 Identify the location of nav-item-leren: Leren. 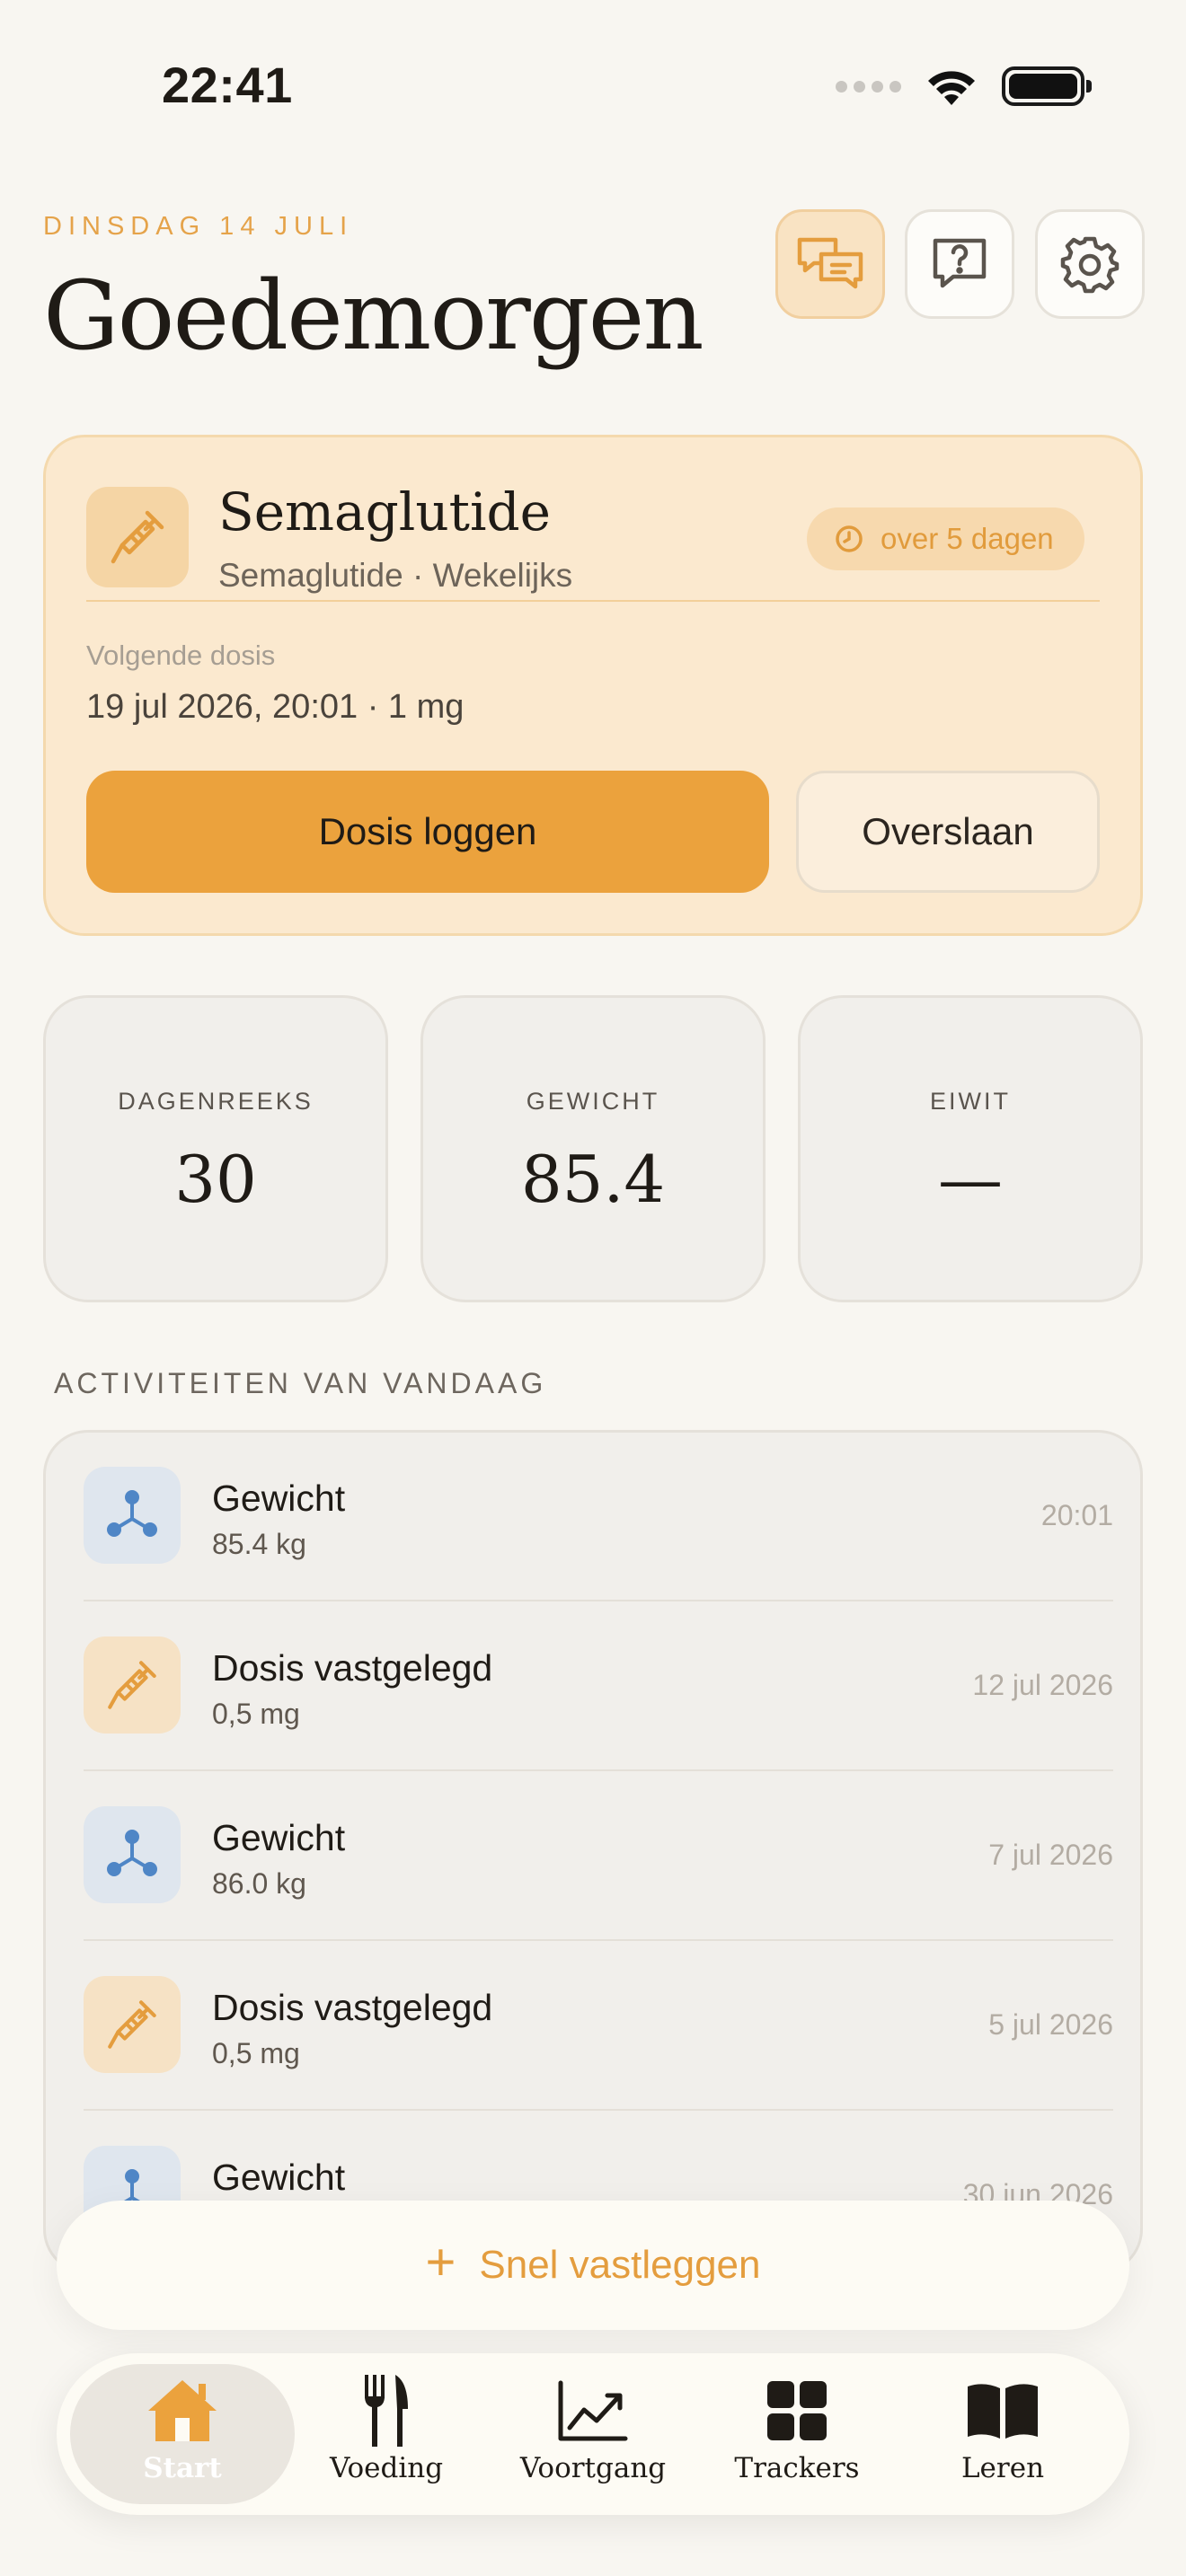
(1002, 2434).